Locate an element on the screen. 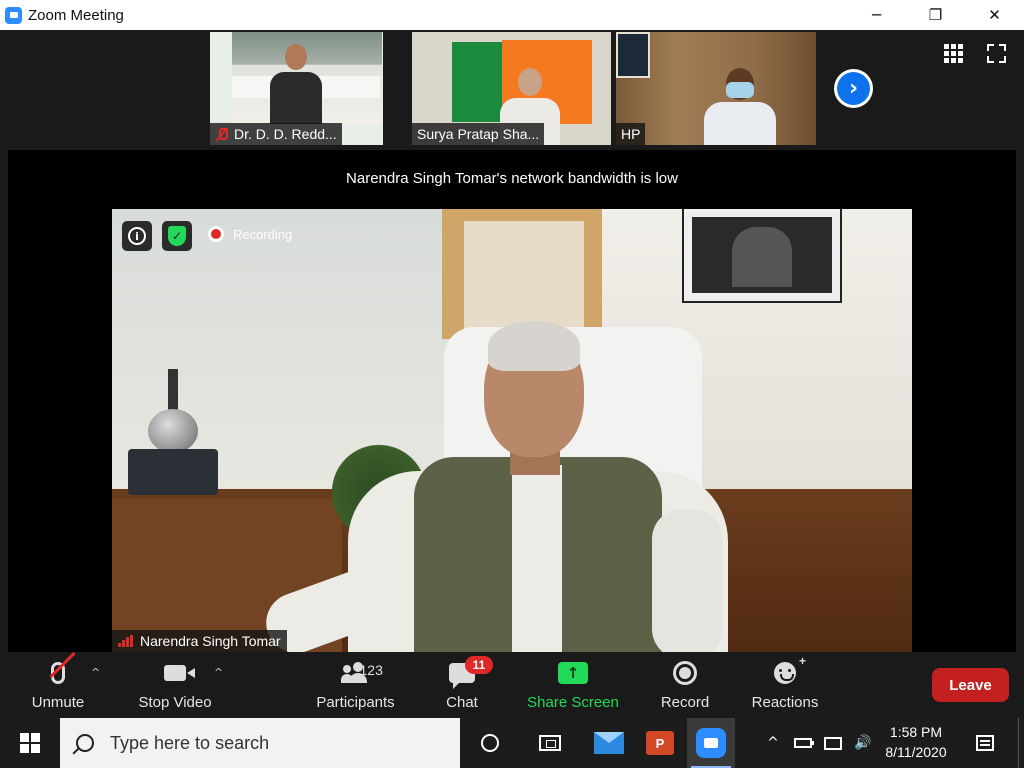 This screenshot has height=768, width=1024. zoom-icon is located at coordinates (711, 743).